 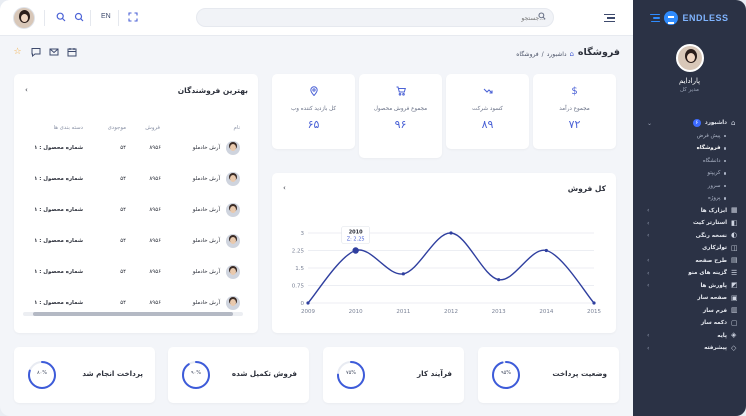 I want to click on sidebar-item: ‹ ◐ نسخه رنگی, so click(x=689, y=236).